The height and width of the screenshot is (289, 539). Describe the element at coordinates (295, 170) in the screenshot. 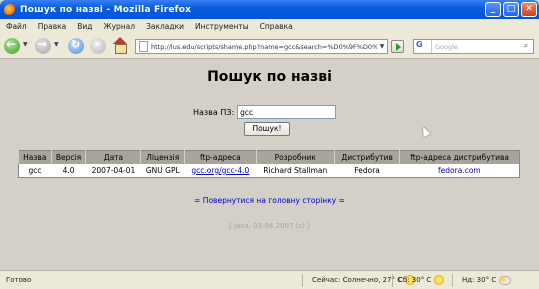

I see `cell-developer: Richard Stallman` at that location.